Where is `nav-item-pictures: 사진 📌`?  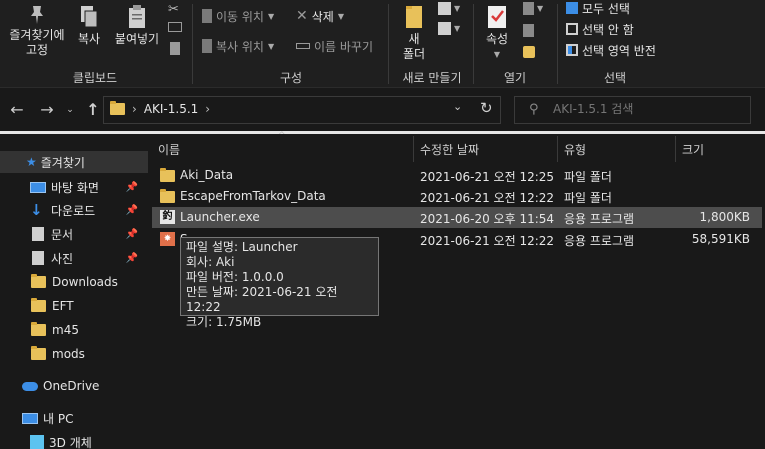
nav-item-pictures: 사진 📌 is located at coordinates (74, 258).